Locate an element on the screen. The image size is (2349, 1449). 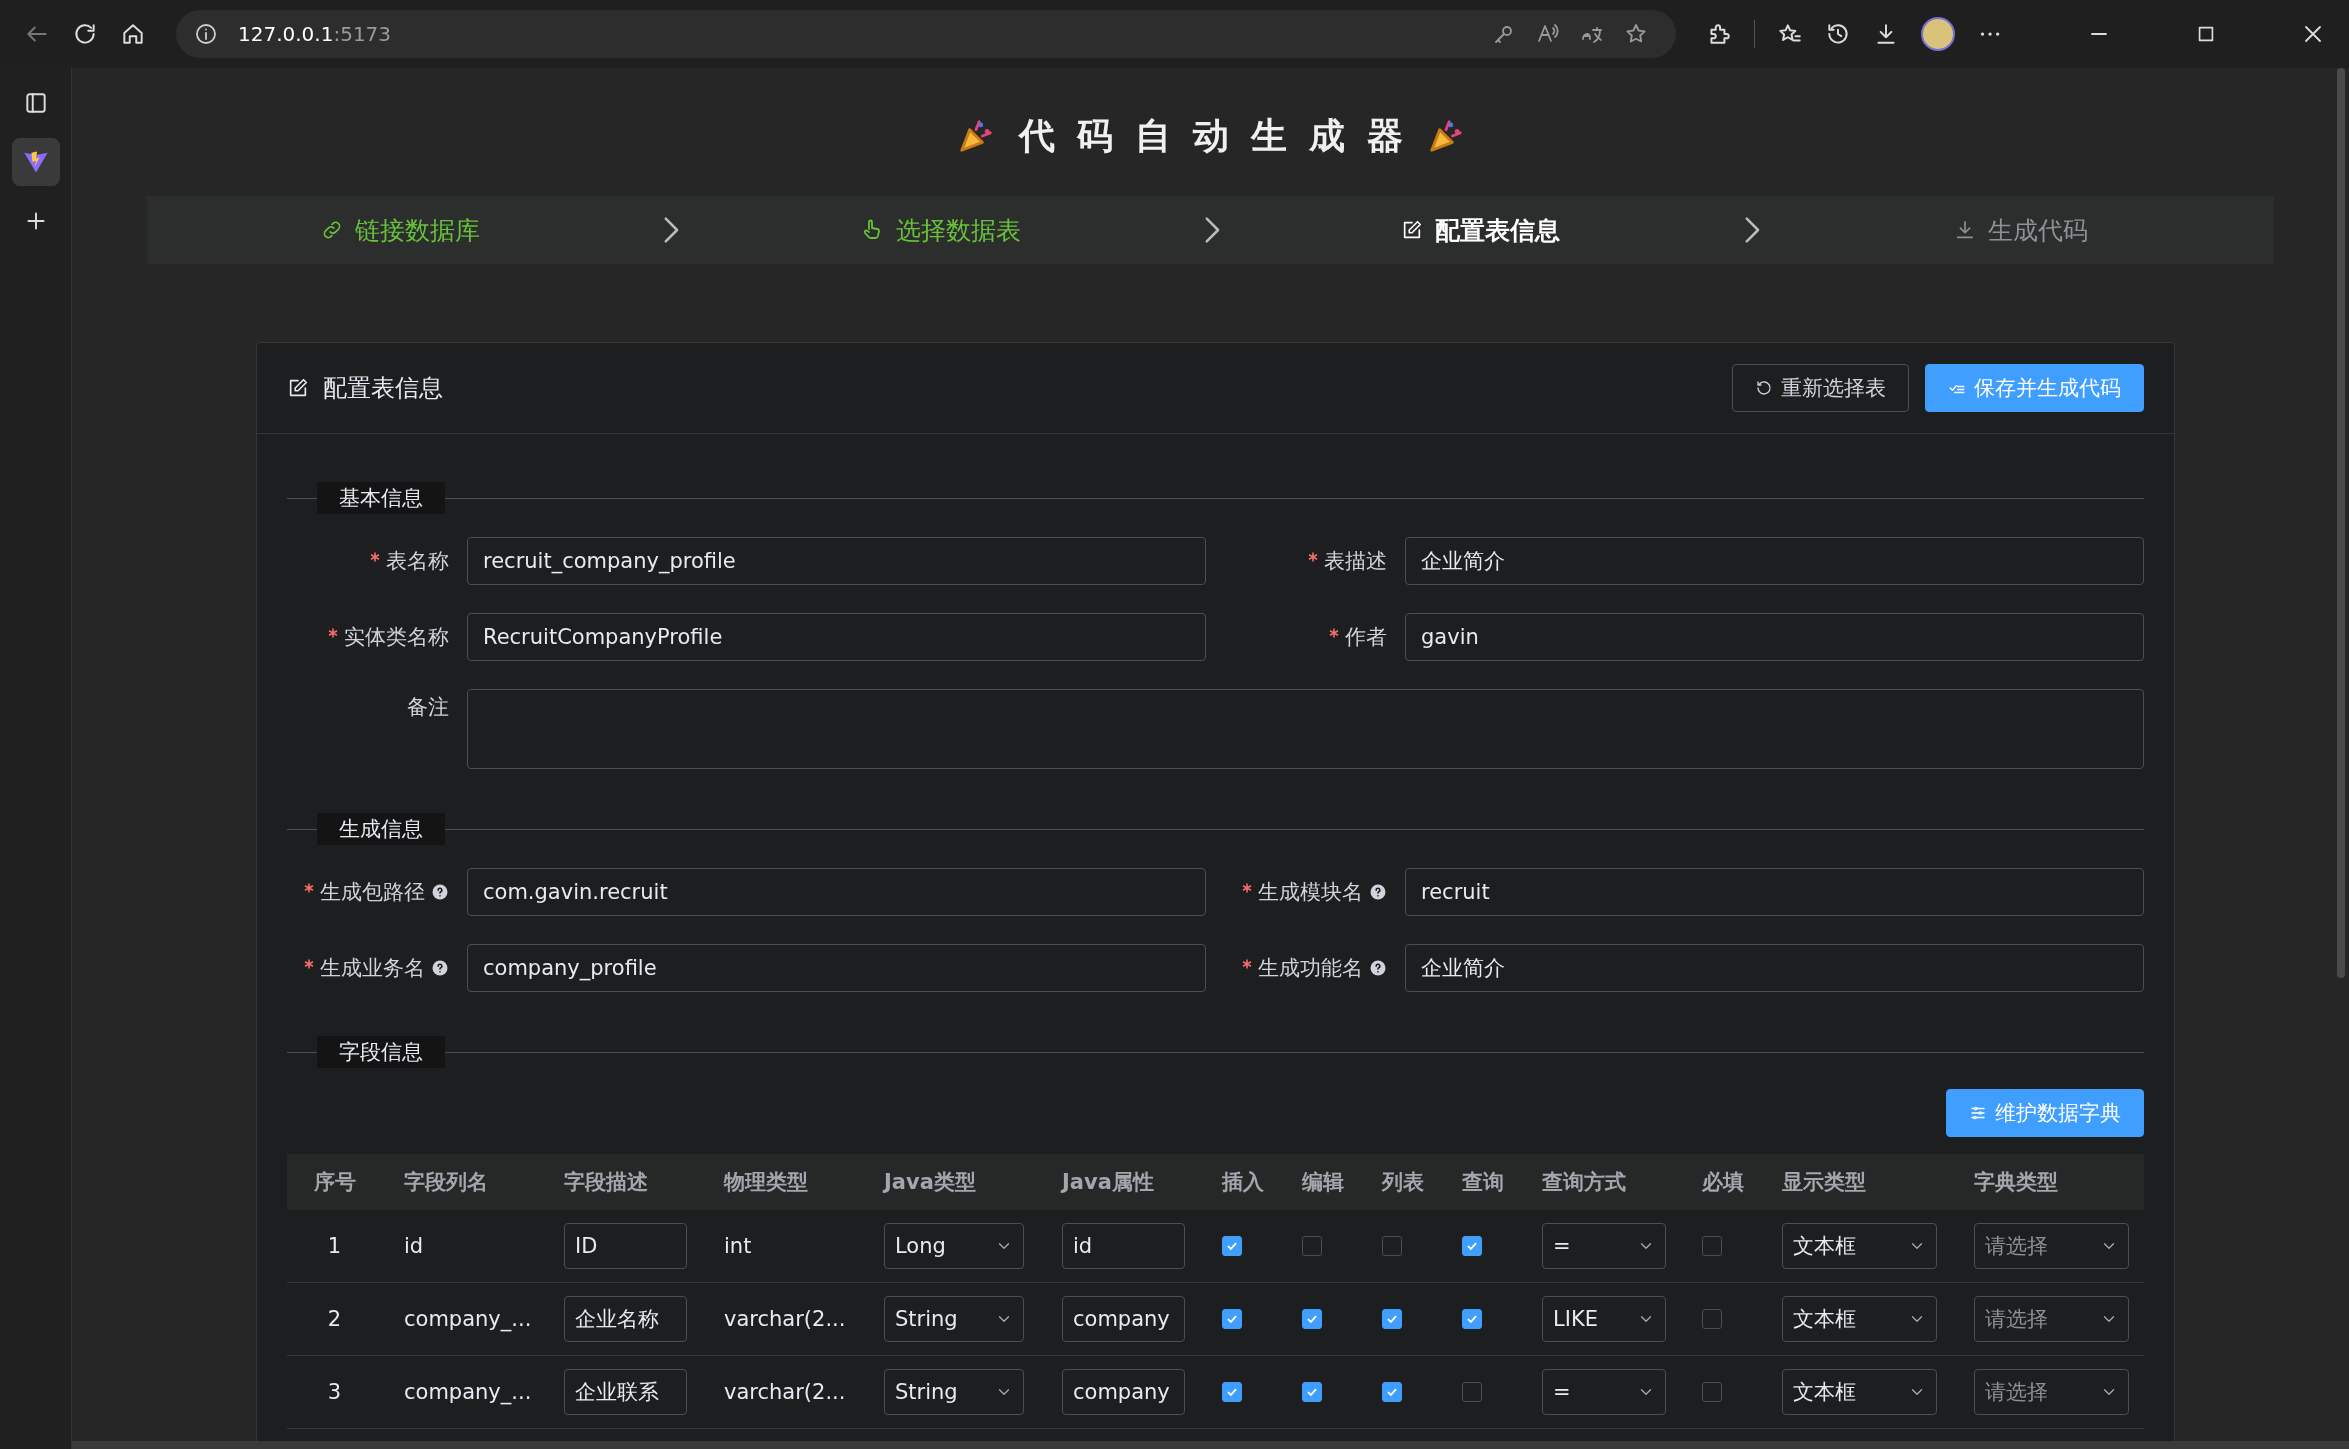
field-label: 表描述 is located at coordinates (1355, 561).